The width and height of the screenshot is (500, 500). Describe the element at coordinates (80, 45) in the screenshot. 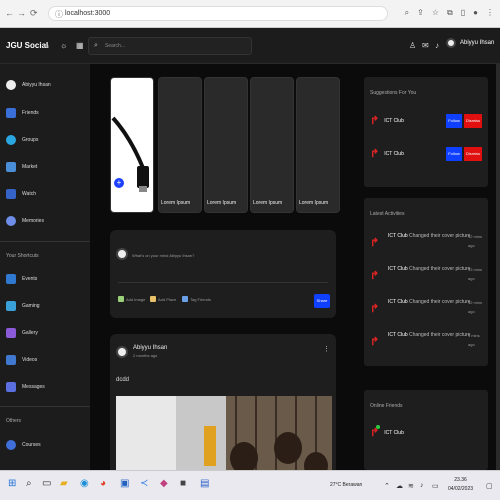

I see `apps-grid-icon: ▦` at that location.